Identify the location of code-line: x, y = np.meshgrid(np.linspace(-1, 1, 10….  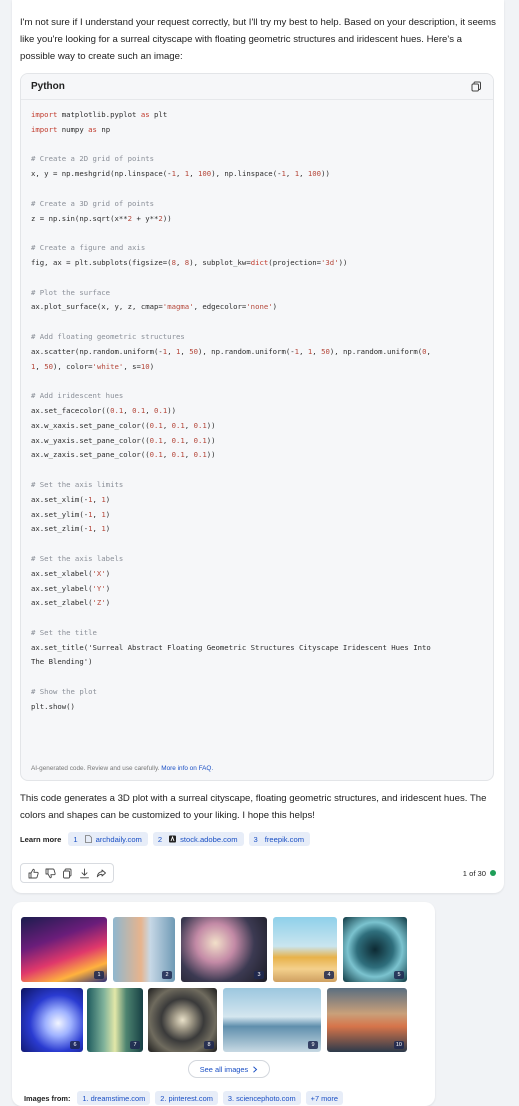
(180, 174).